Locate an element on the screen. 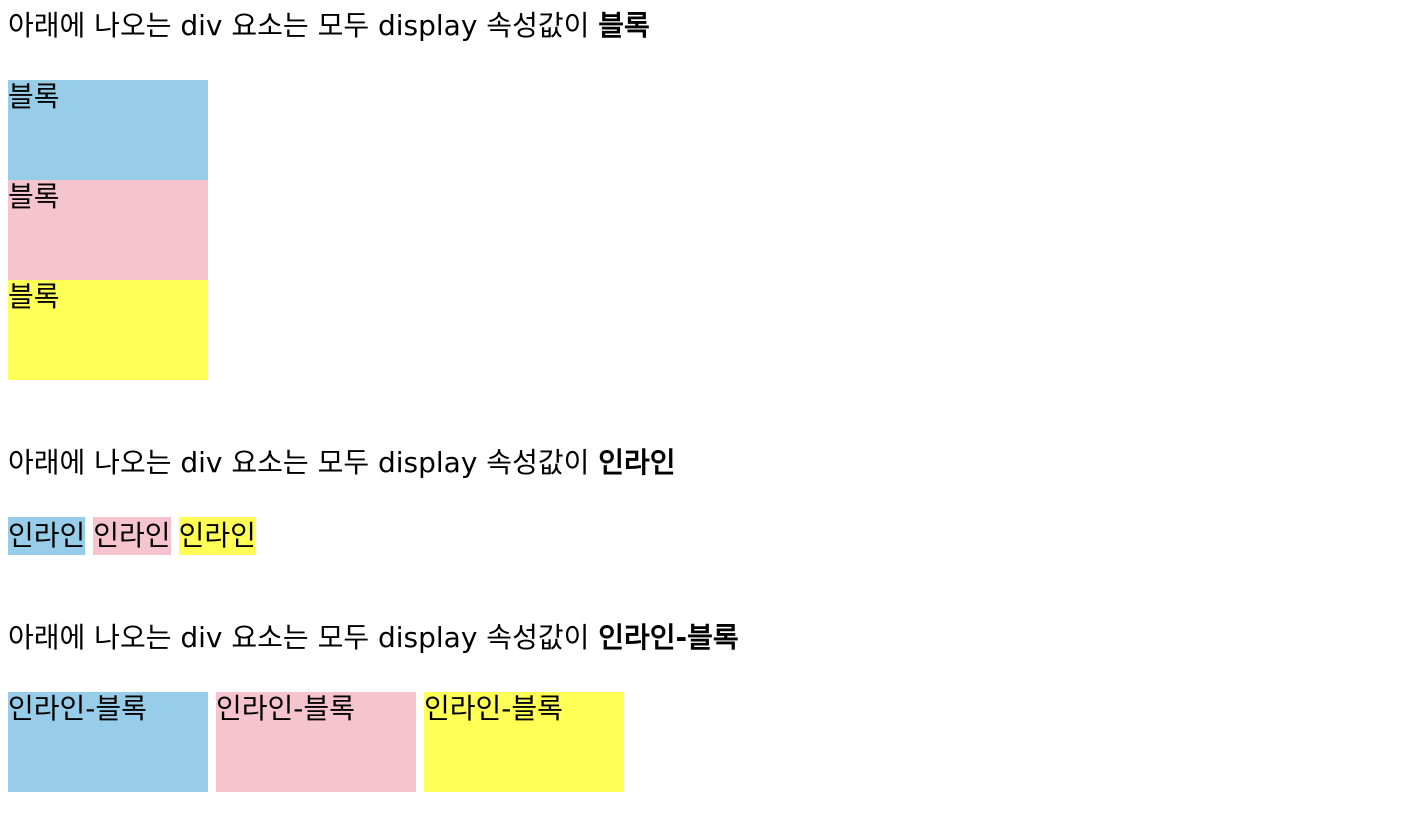  inline-block-item-blue: 인라인-블록 is located at coordinates (108, 742).